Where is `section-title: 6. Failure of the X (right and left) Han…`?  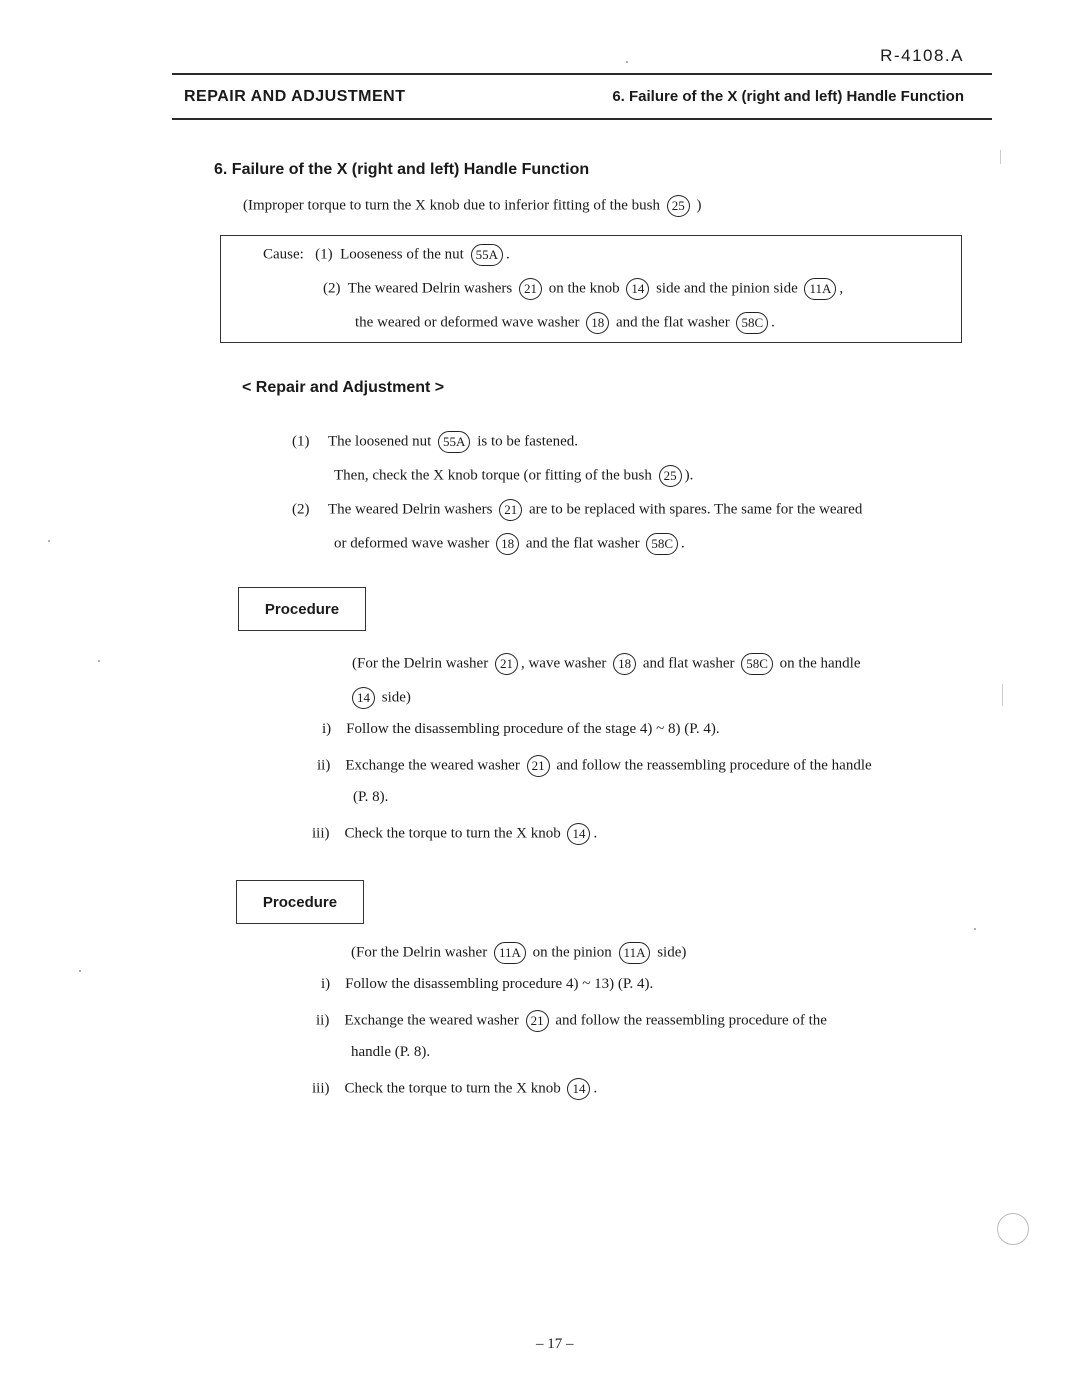
section-title: 6. Failure of the X (right and left) Han… is located at coordinates (402, 169).